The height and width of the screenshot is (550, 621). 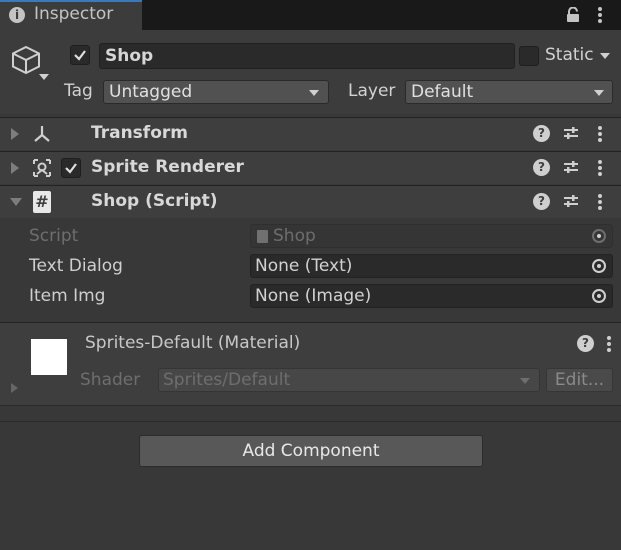 What do you see at coordinates (609, 344) in the screenshot?
I see `material-menu-icon` at bounding box center [609, 344].